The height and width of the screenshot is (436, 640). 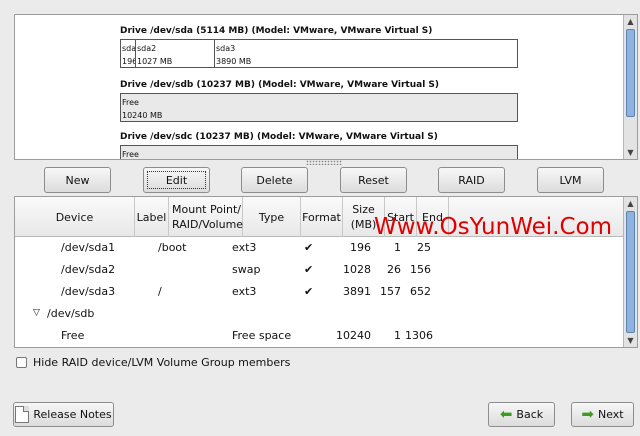 What do you see at coordinates (246, 269) in the screenshot?
I see `cell-type: swap` at bounding box center [246, 269].